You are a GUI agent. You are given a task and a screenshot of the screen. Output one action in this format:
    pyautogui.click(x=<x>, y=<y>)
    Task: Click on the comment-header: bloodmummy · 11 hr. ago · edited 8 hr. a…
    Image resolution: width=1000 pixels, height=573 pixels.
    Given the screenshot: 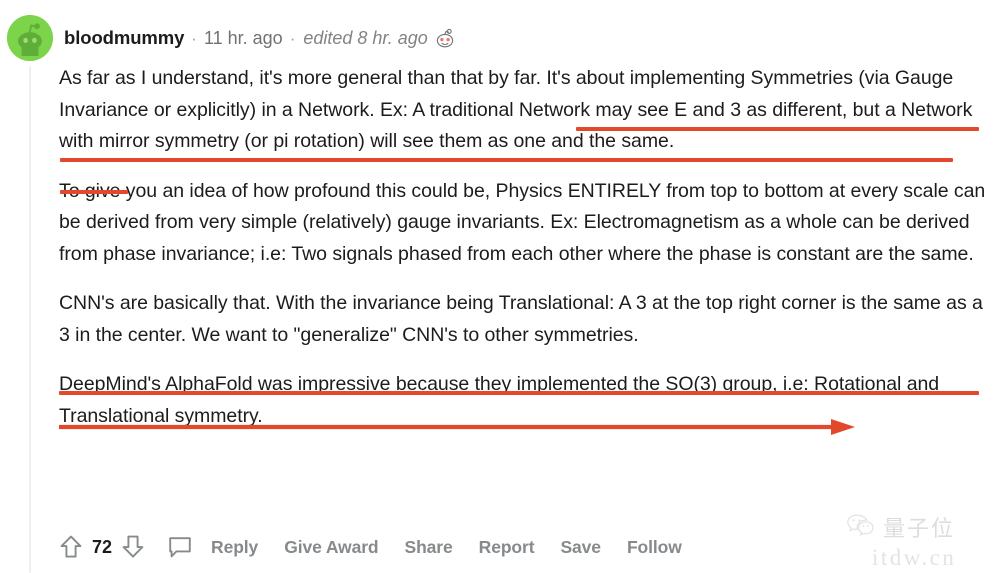 What is the action you would take?
    pyautogui.click(x=228, y=38)
    